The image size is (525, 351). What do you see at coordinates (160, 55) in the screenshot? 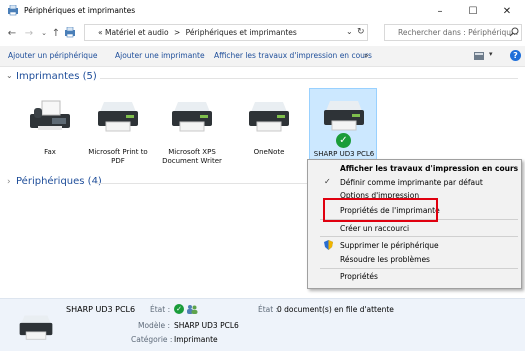
I see `add-printer-button: Ajouter une imprimante` at bounding box center [160, 55].